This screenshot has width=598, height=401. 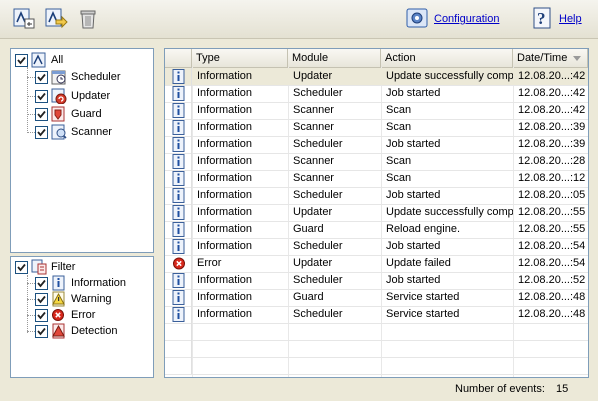 I want to click on tree-item-label: Updater, so click(x=91, y=96).